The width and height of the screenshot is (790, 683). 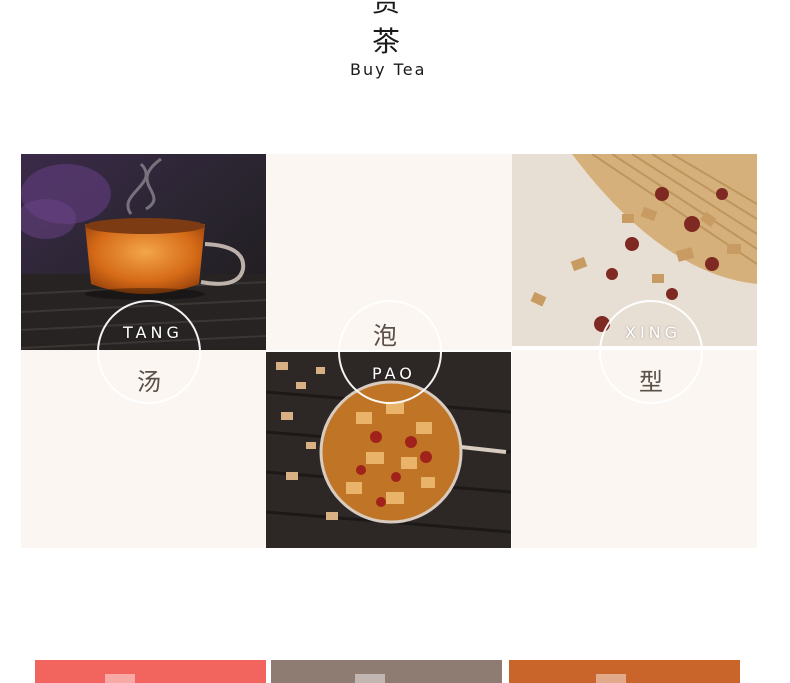 I want to click on taupe-bar, so click(x=386, y=671).